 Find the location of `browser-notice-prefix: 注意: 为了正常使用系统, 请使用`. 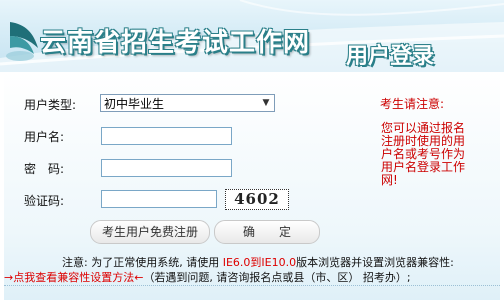

browser-notice-prefix: 注意: 为了正常使用系统, 请使用 is located at coordinates (142, 262).